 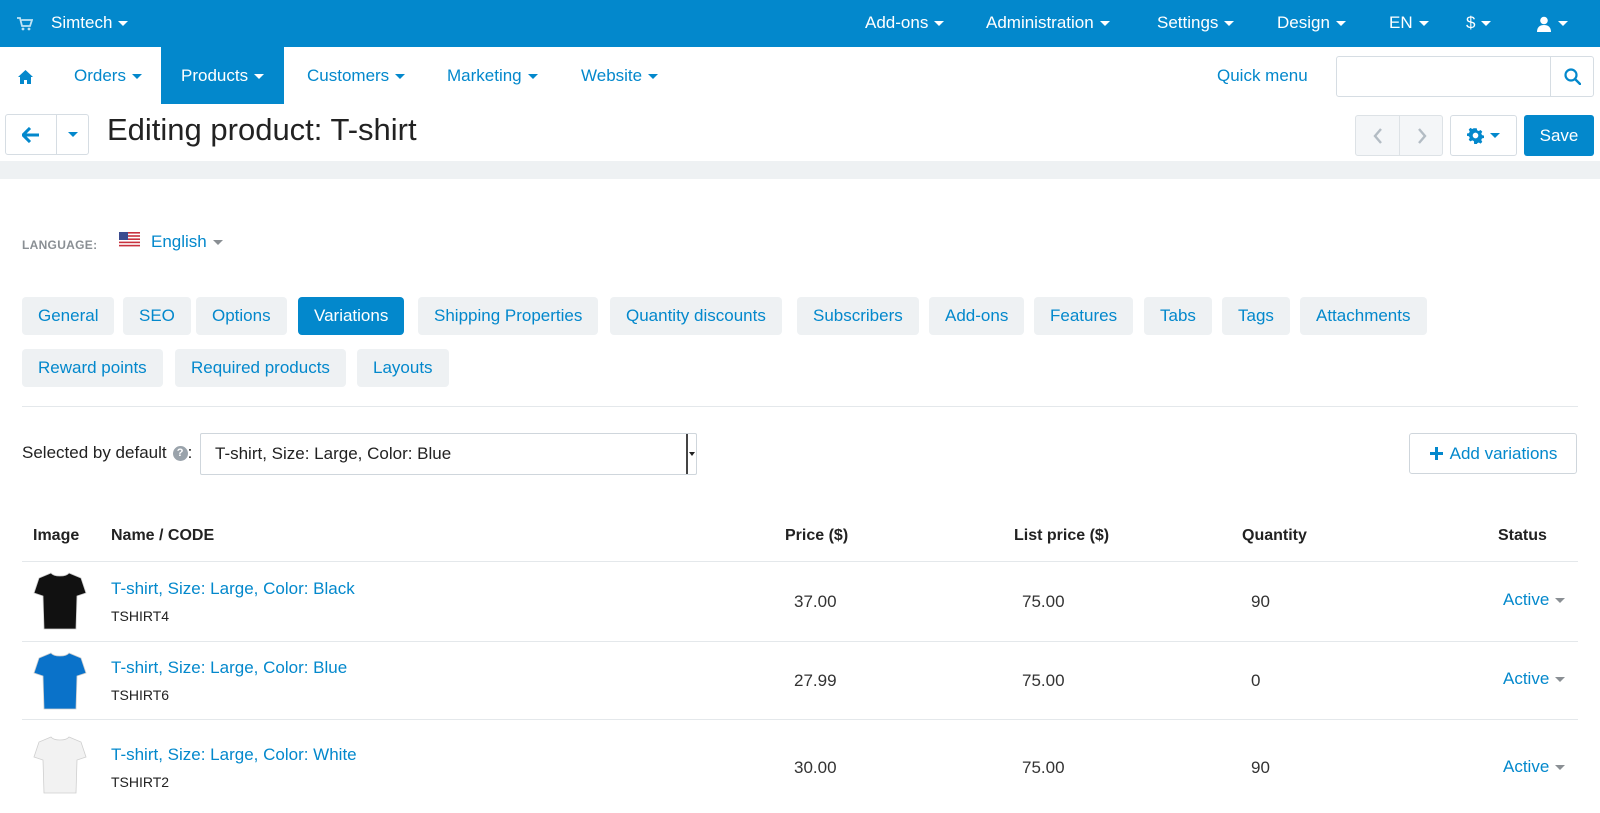 What do you see at coordinates (1196, 23) in the screenshot?
I see `menu-settings: Settings` at bounding box center [1196, 23].